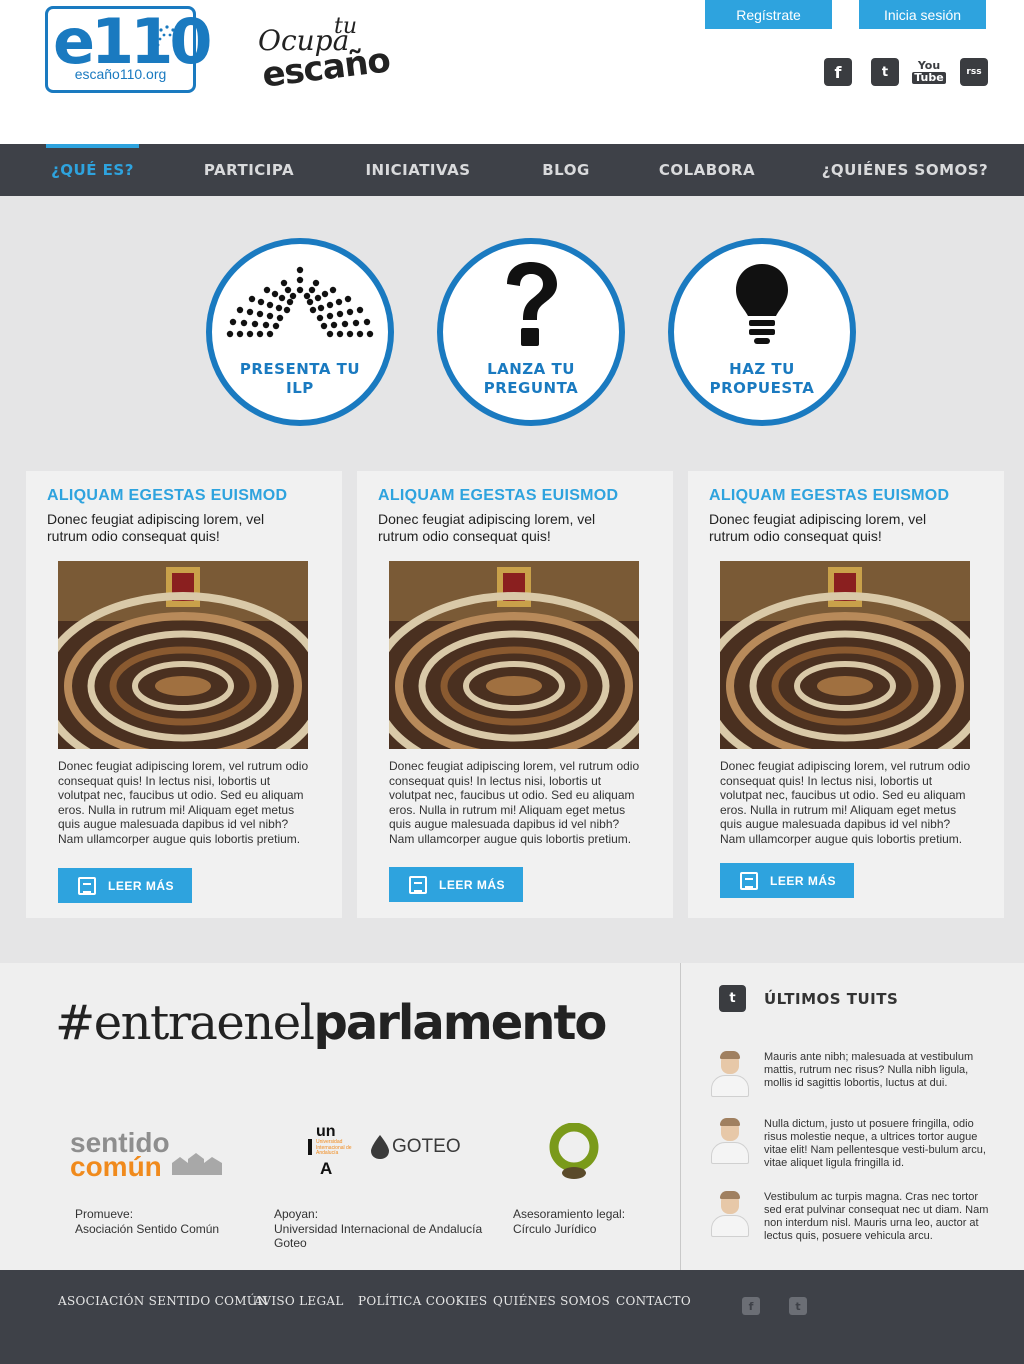  Describe the element at coordinates (296, 1214) in the screenshot. I see `credit-label: Apoyan:` at that location.